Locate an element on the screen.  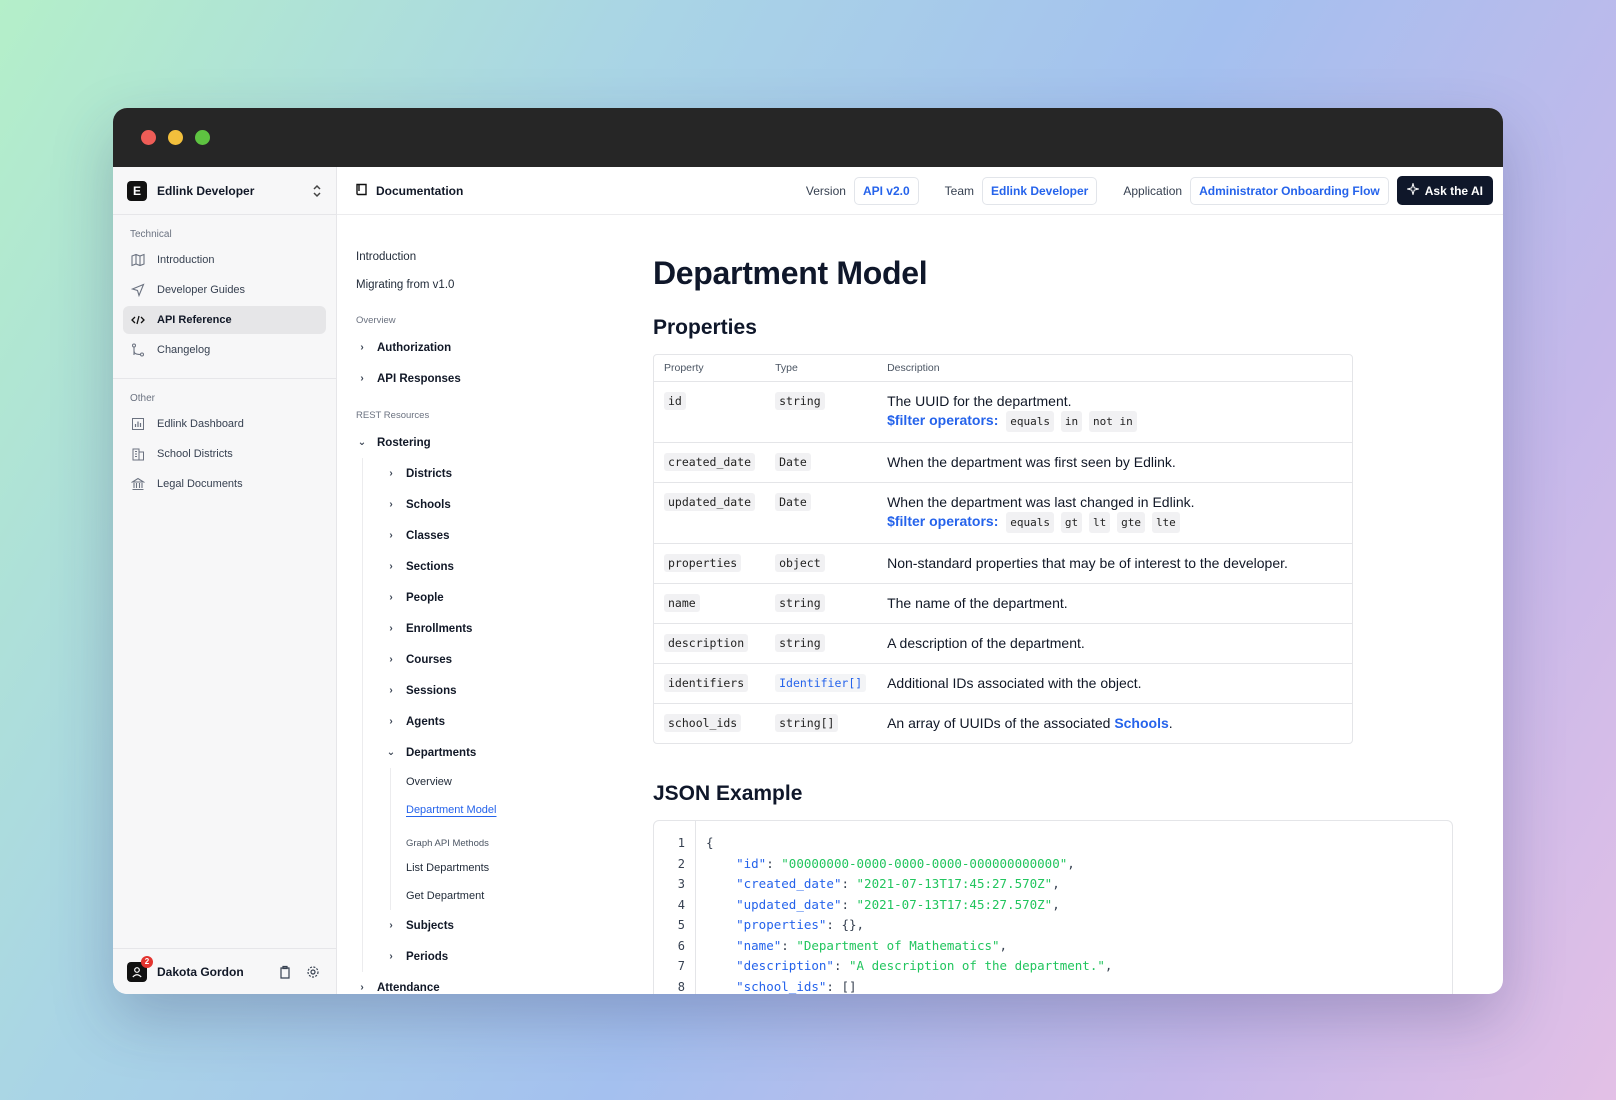
property-type: Date is located at coordinates (793, 462).